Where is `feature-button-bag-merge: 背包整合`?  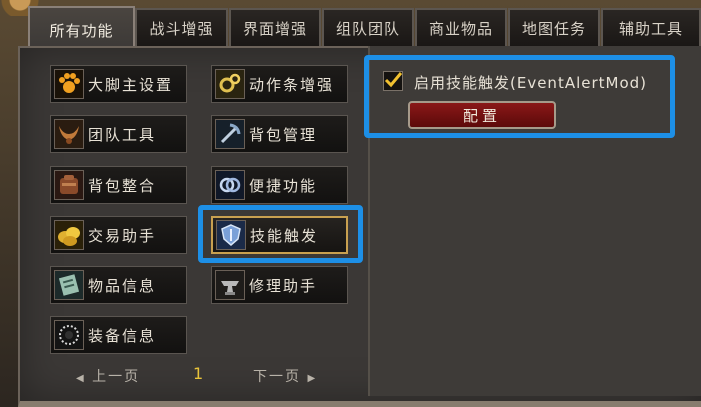 feature-button-bag-merge: 背包整合 is located at coordinates (118, 185).